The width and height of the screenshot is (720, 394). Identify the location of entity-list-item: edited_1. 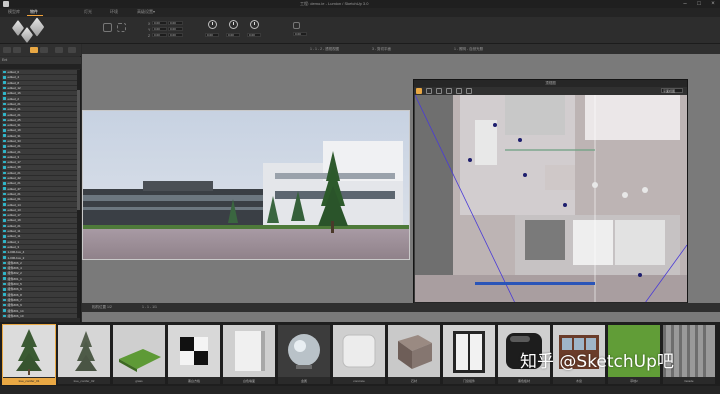
(39, 241).